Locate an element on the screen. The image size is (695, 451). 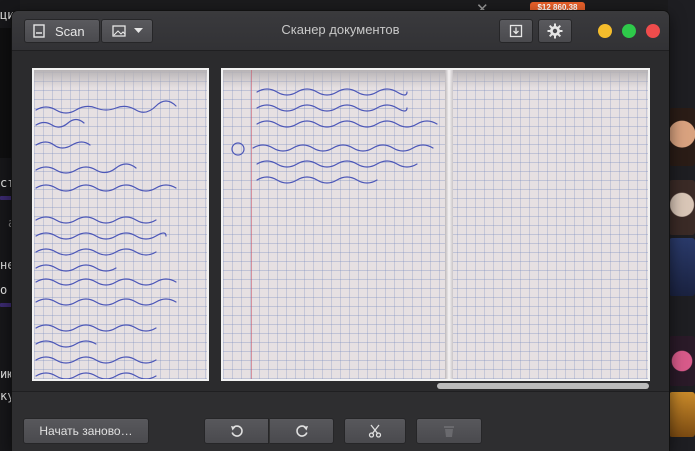
maximize-button is located at coordinates (629, 31).